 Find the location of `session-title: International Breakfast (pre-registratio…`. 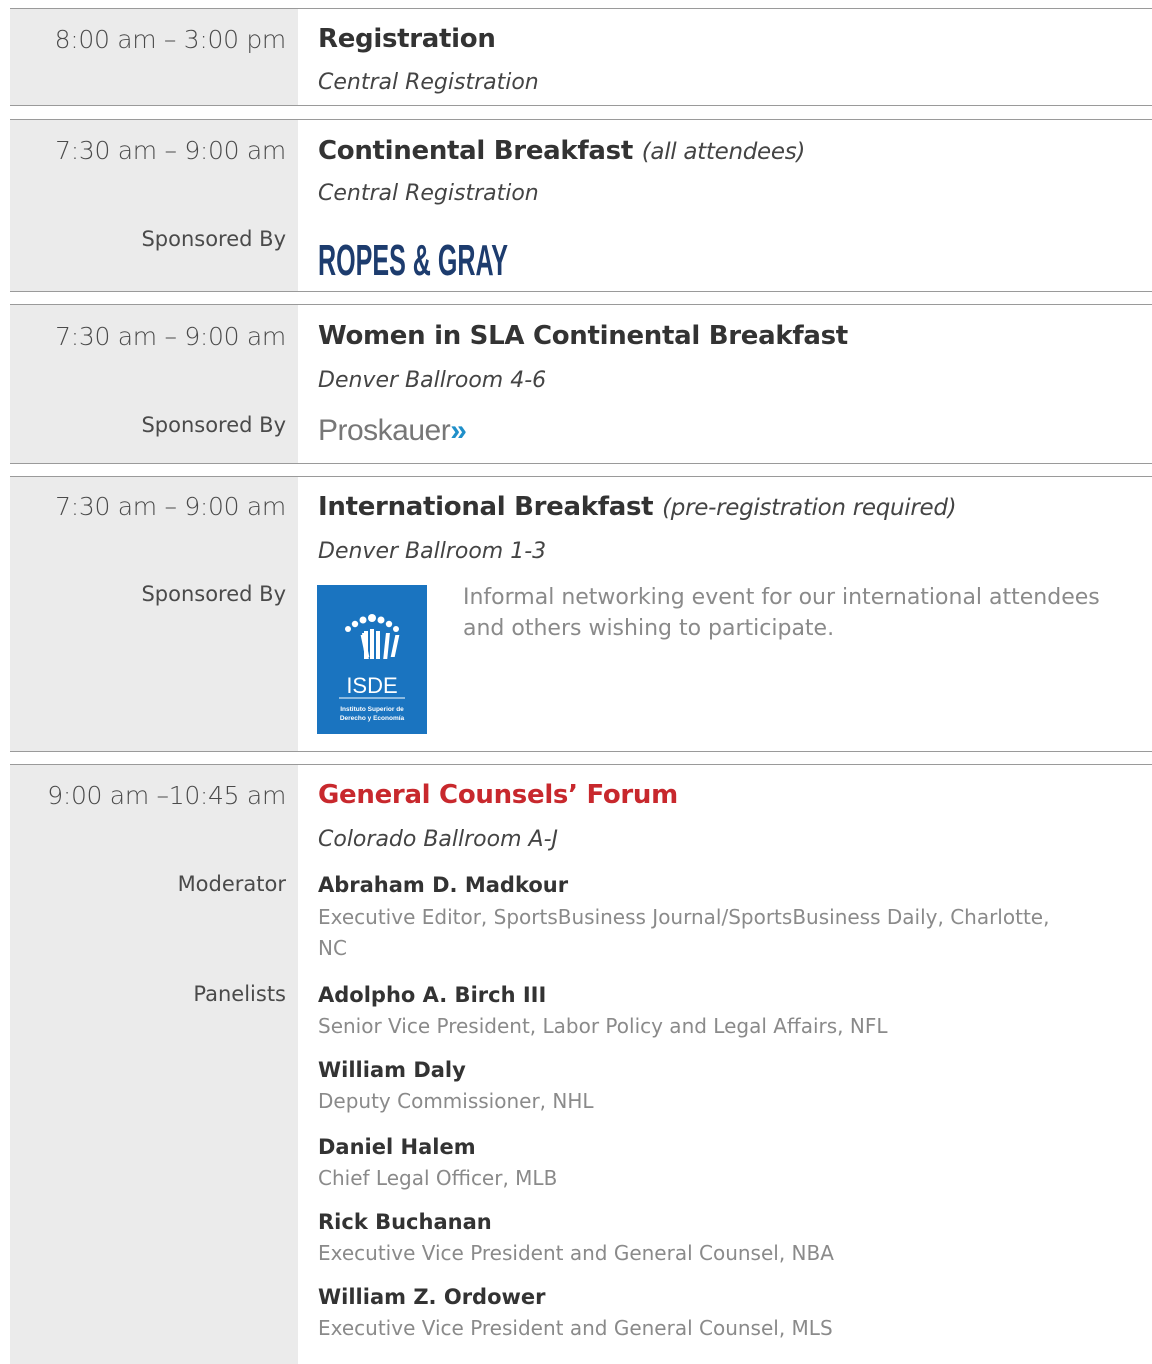

session-title: International Breakfast (pre-registratio… is located at coordinates (637, 507).